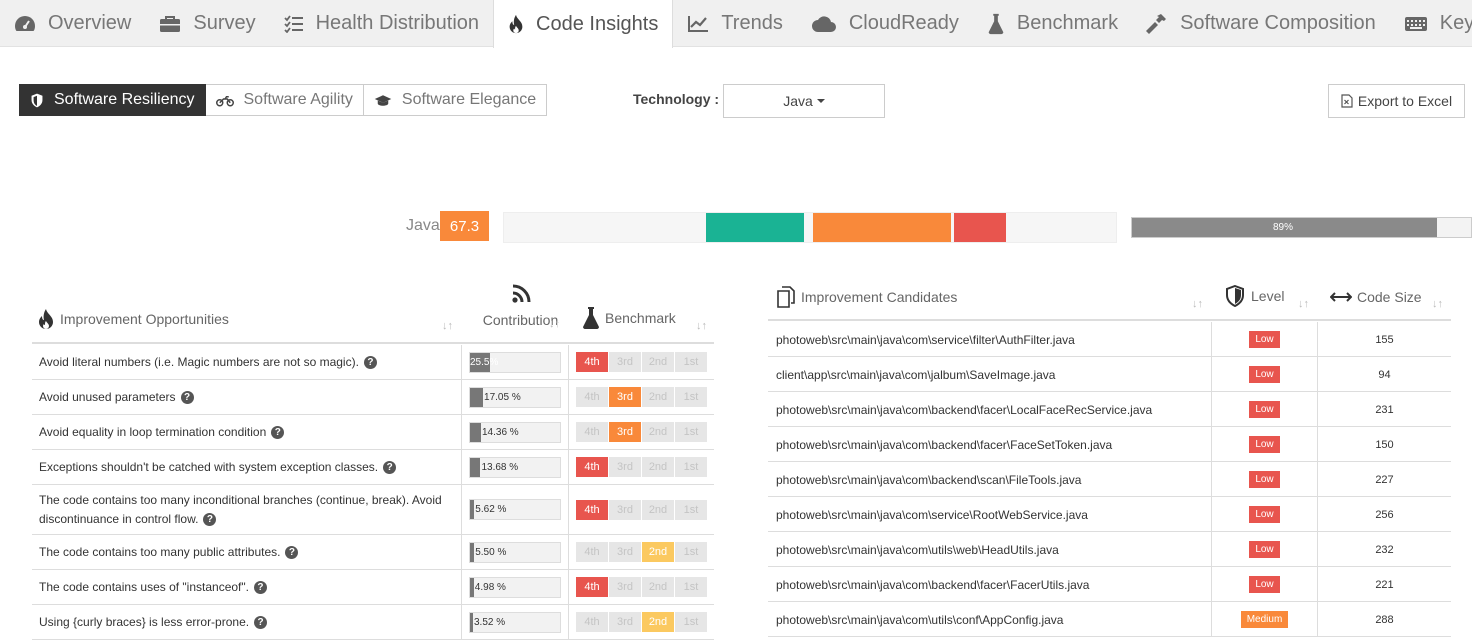 Image resolution: width=1472 pixels, height=641 pixels. What do you see at coordinates (1384, 444) in the screenshot?
I see `code-size-value: 150` at bounding box center [1384, 444].